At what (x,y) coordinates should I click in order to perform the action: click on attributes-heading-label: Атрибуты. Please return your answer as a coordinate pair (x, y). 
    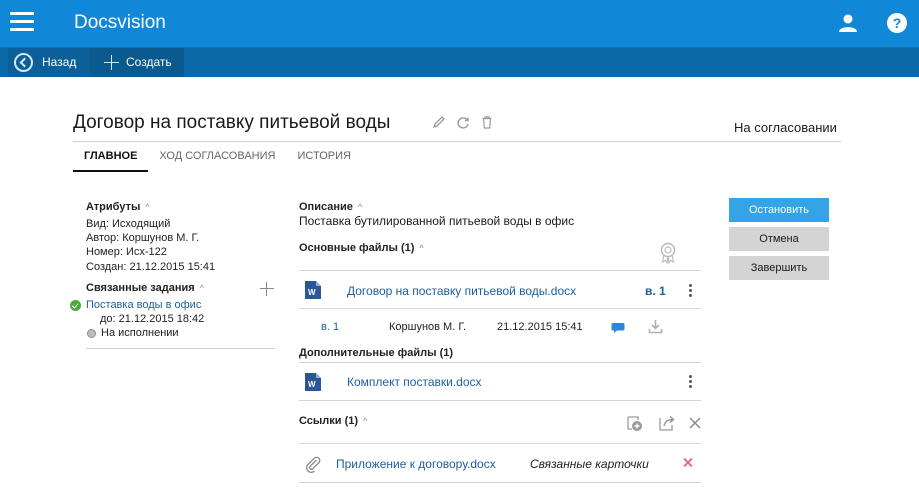
    Looking at the image, I should click on (113, 207).